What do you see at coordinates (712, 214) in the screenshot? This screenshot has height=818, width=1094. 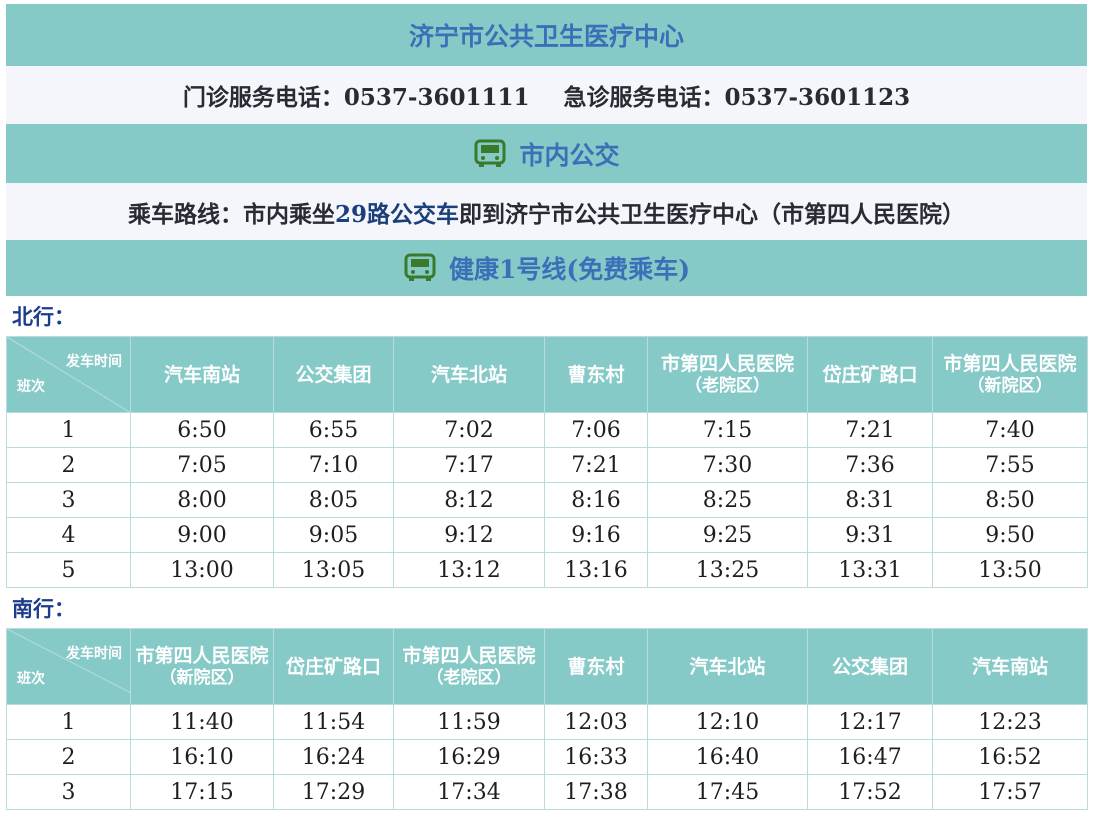 I see `route-suffix: 即到济宁市公共卫生医疗中心（市第四人民医院）` at bounding box center [712, 214].